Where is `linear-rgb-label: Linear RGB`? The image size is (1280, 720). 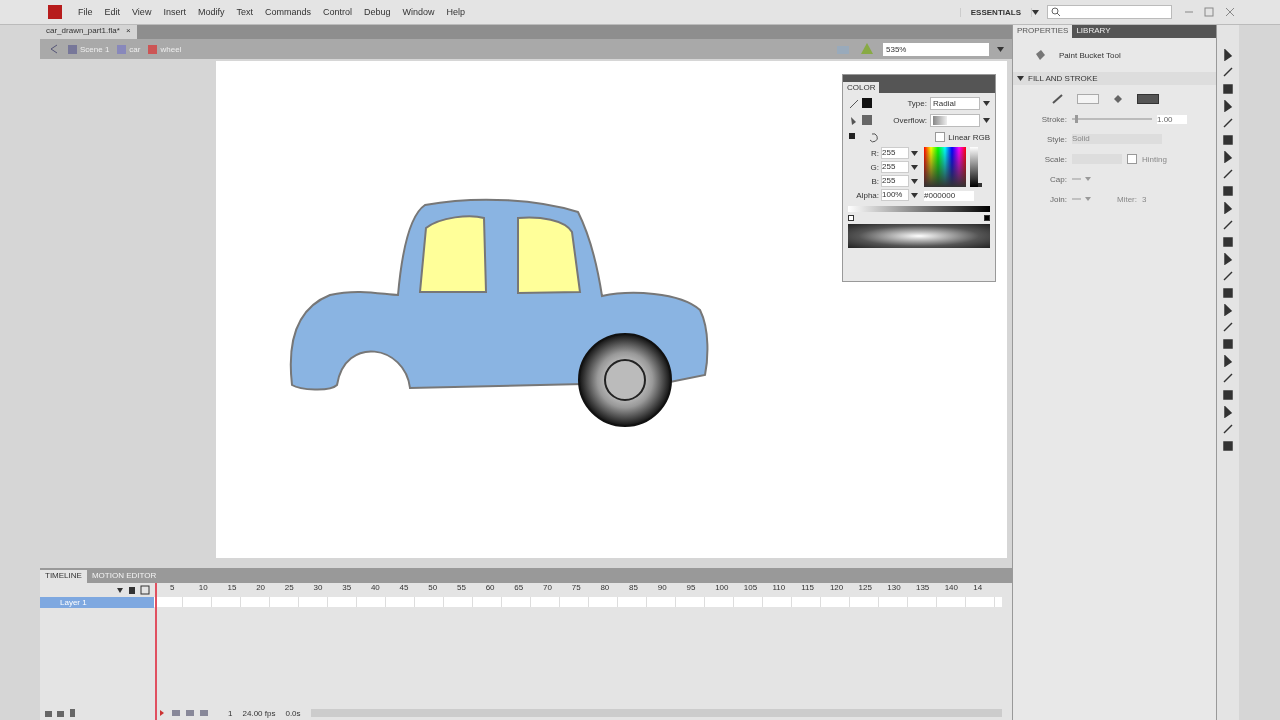 linear-rgb-label: Linear RGB is located at coordinates (969, 137).